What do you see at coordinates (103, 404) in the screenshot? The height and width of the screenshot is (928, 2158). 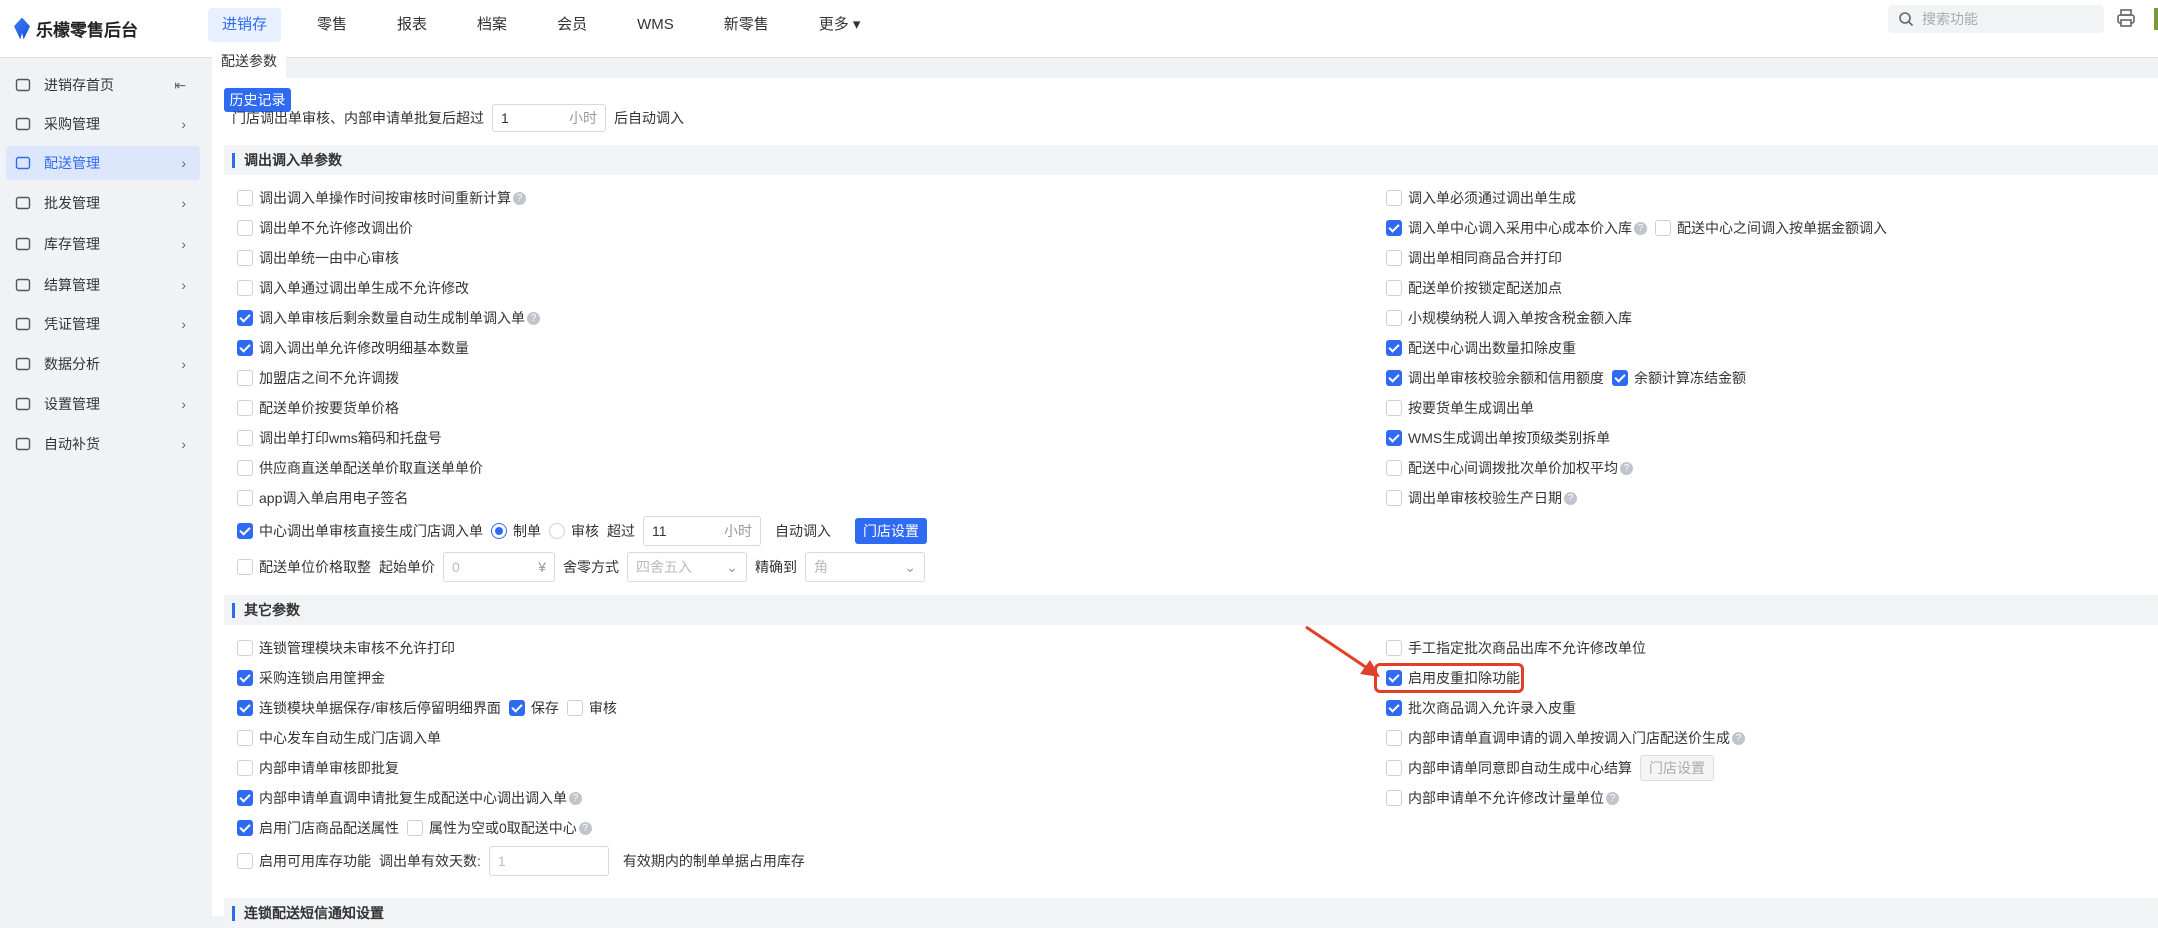 I see `sidebar-item-8: 设置管理 ›` at bounding box center [103, 404].